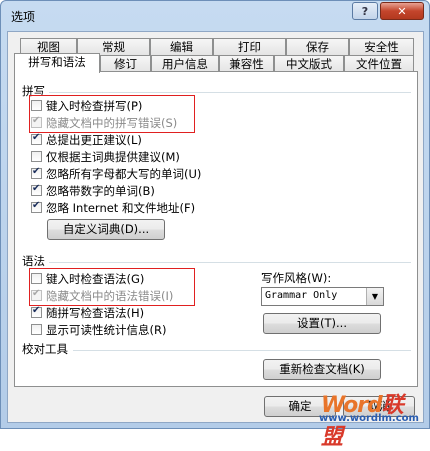  I want to click on ignore-words-with-numbers: 忽略带数字的单词(B), so click(93, 190).